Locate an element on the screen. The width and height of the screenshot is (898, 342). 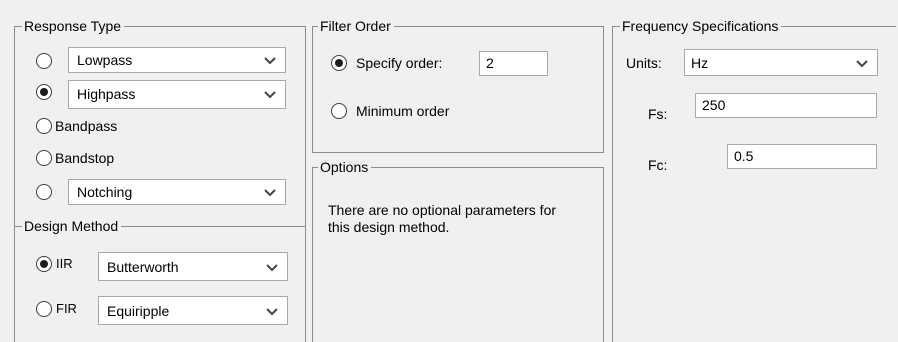
highpass-select-value: Highpass is located at coordinates (106, 94).